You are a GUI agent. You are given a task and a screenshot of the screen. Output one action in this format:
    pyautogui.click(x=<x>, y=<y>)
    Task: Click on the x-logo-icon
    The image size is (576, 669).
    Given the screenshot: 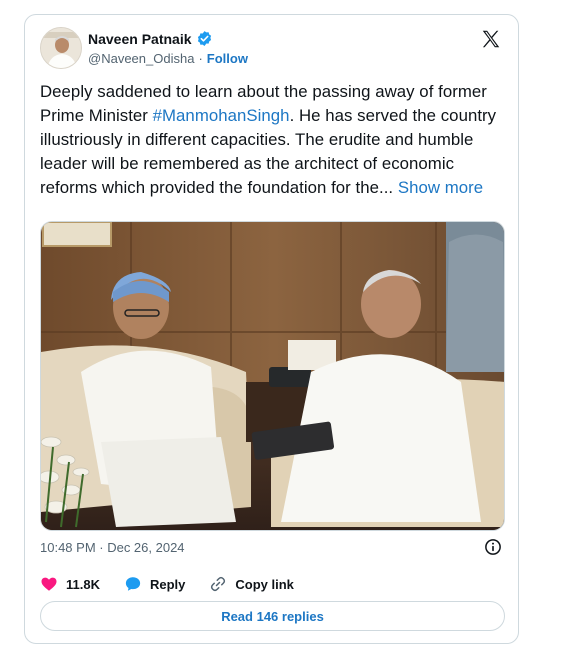 What is the action you would take?
    pyautogui.click(x=491, y=39)
    